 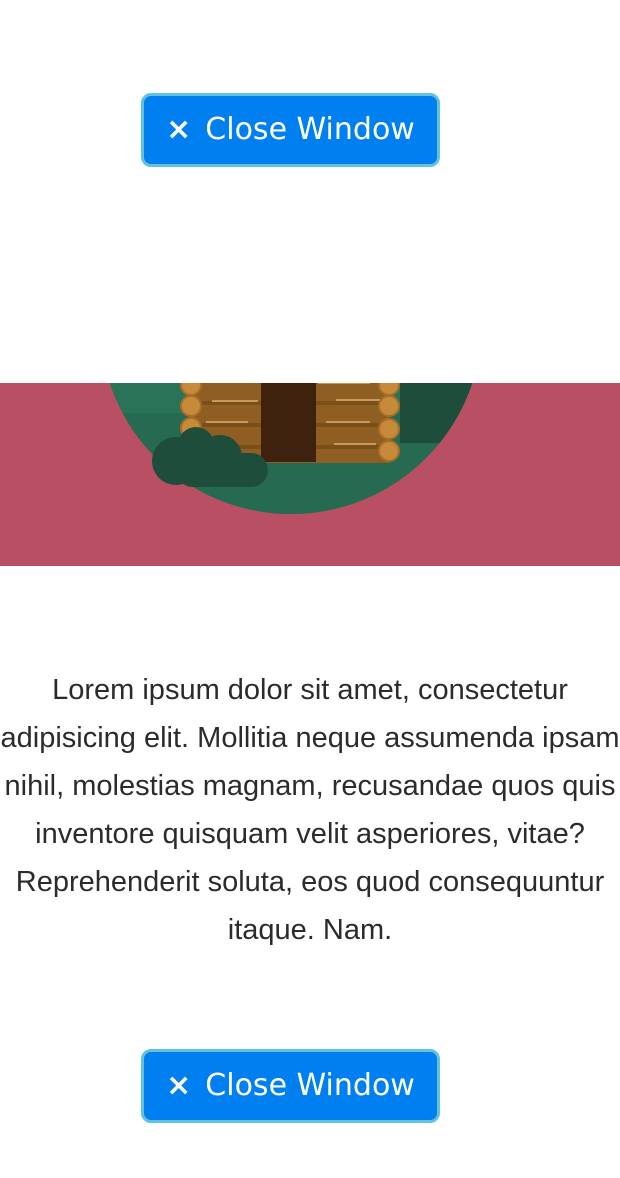 I want to click on close-window-button-top: × Close Window, so click(x=290, y=130).